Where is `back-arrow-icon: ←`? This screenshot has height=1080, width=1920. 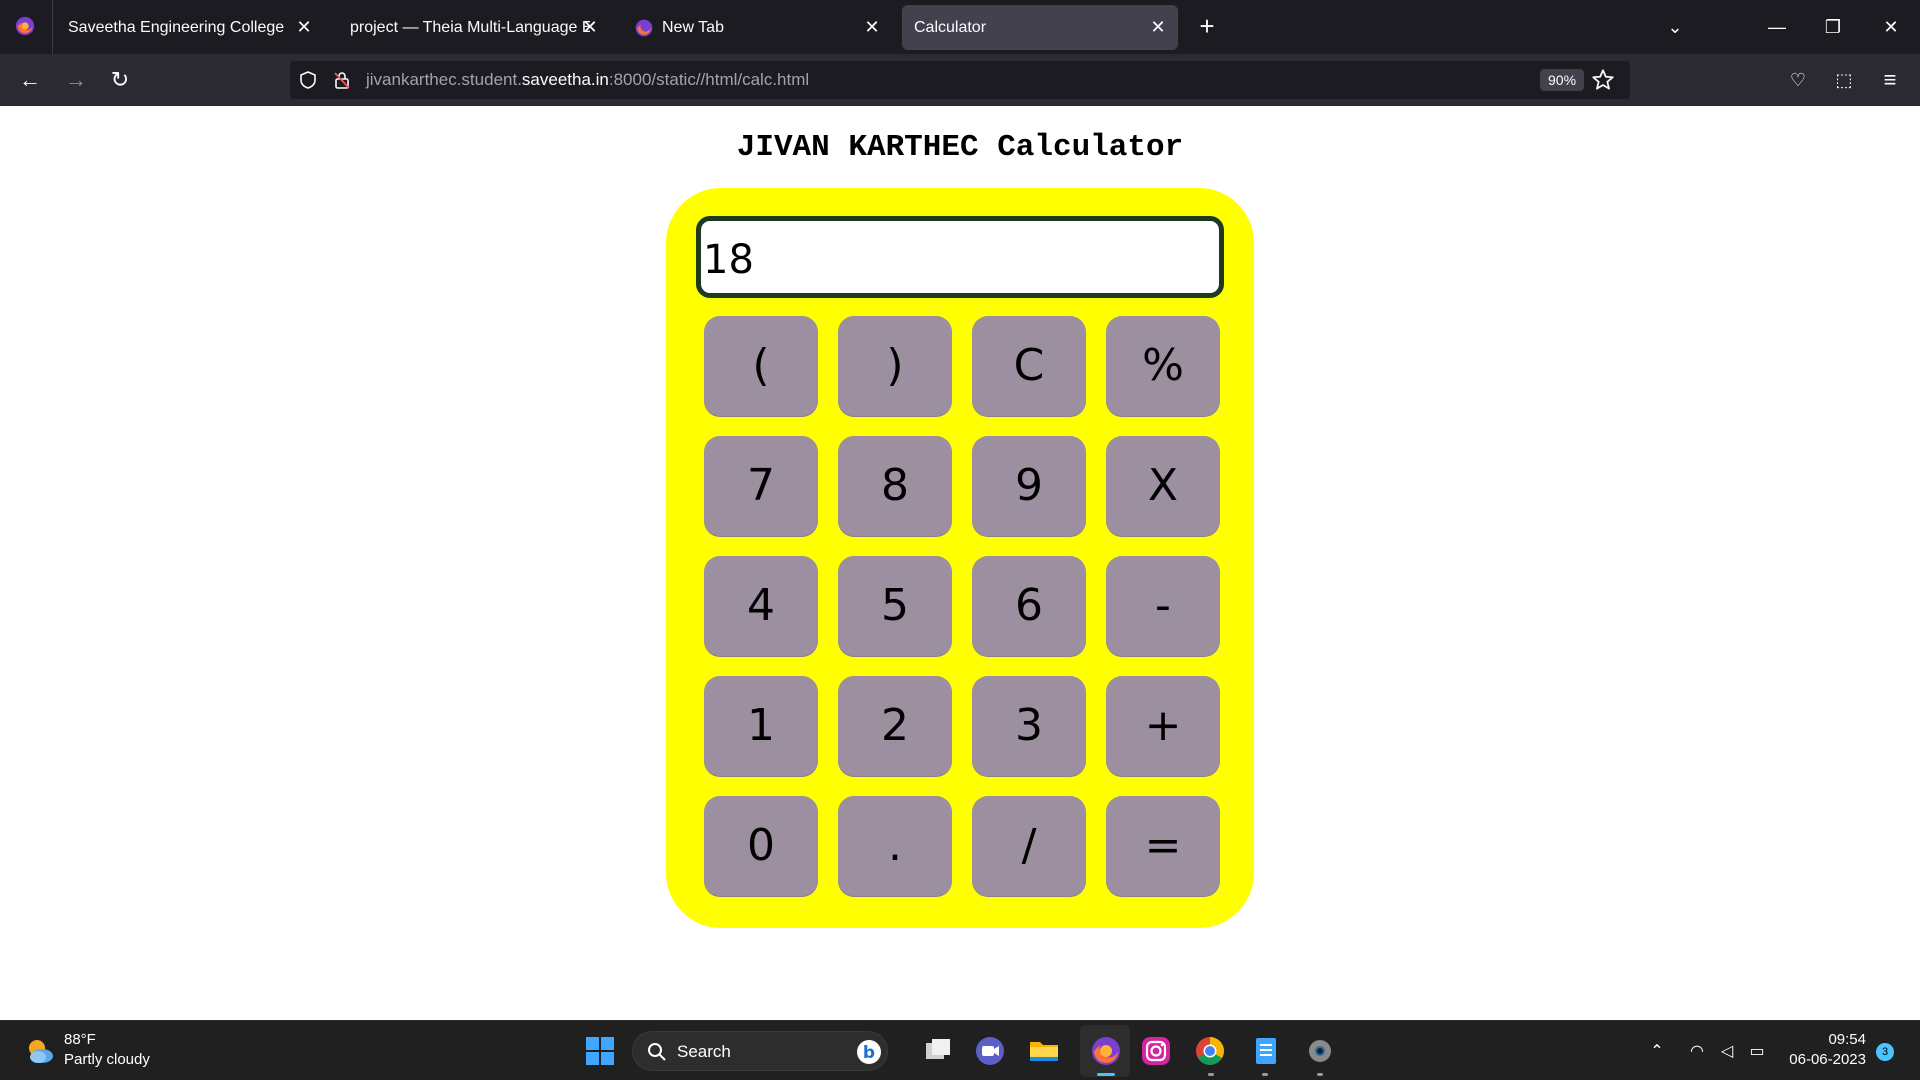
back-arrow-icon: ← is located at coordinates (30, 80).